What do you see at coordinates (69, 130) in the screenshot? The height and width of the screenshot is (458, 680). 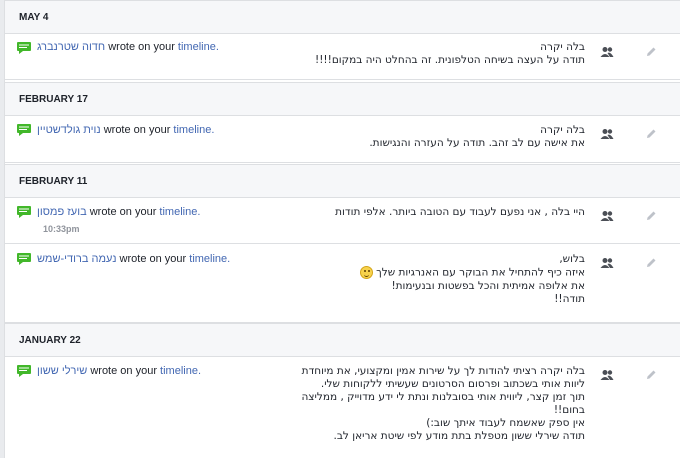 I see `author-link: נוית גולדשטיין` at bounding box center [69, 130].